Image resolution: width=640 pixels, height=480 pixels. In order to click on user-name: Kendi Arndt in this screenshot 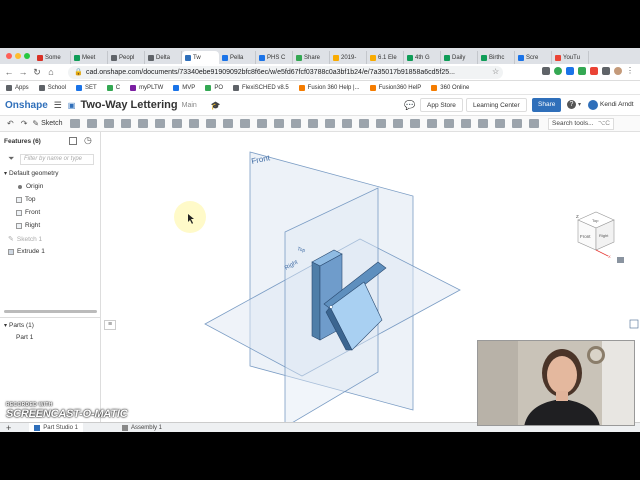, I will do `click(617, 104)`.